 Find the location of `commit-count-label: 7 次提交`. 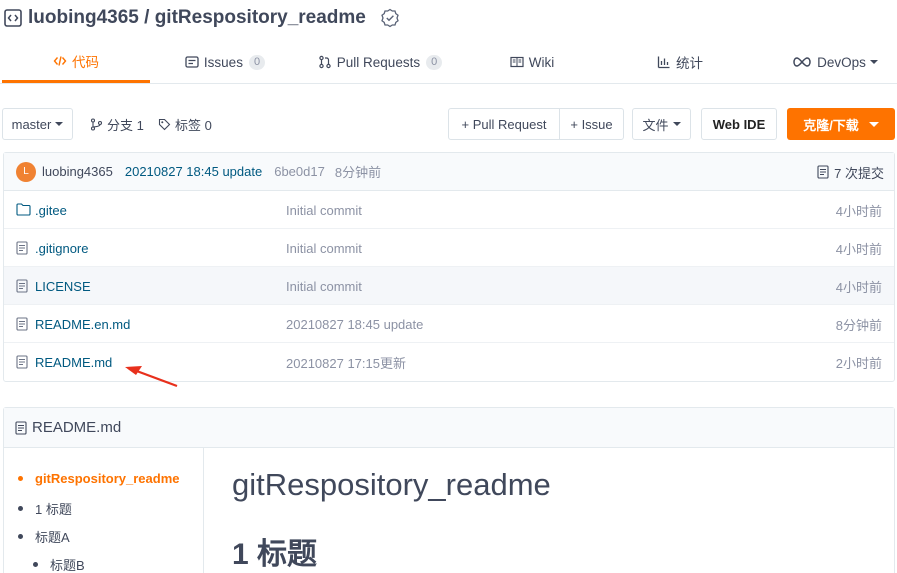

commit-count-label: 7 次提交 is located at coordinates (859, 173).